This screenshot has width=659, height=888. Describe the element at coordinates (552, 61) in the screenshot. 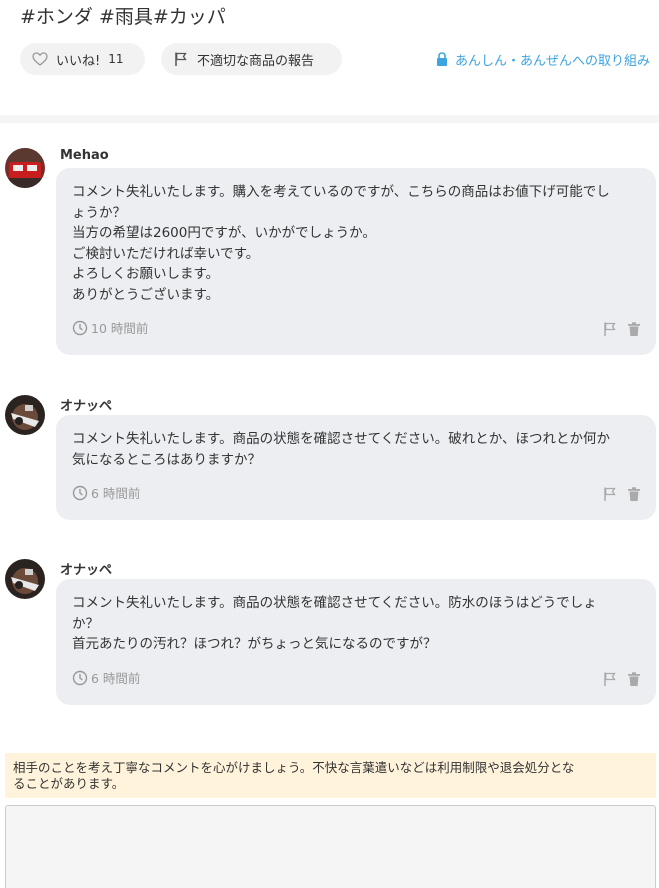

I see `safety-label: あんしん・あんぜんへの取り組み` at that location.